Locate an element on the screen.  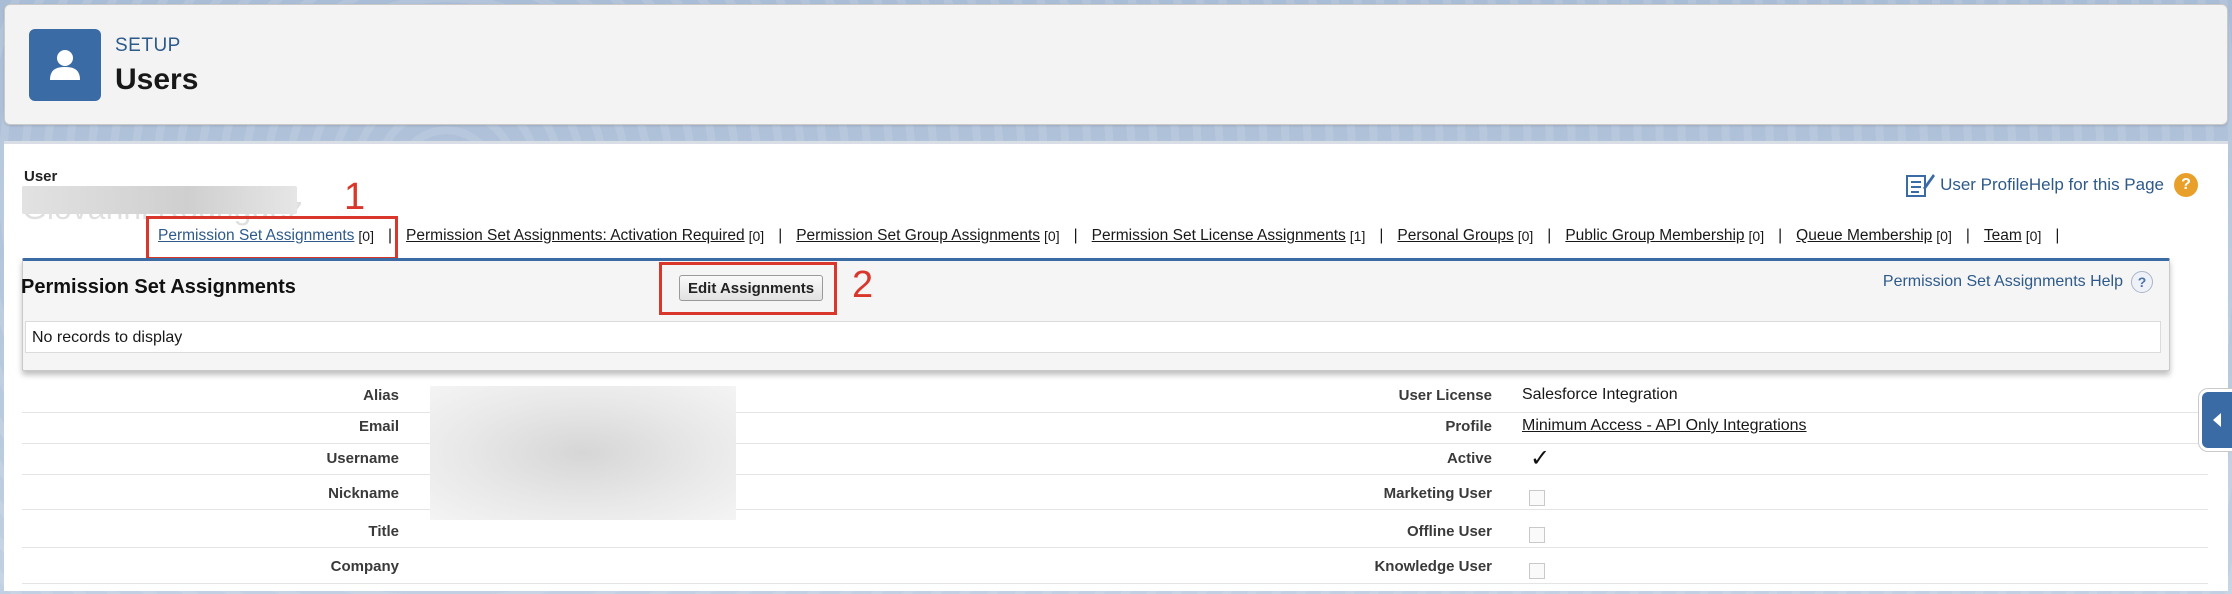
label-nickname: Nickname is located at coordinates (363, 493).